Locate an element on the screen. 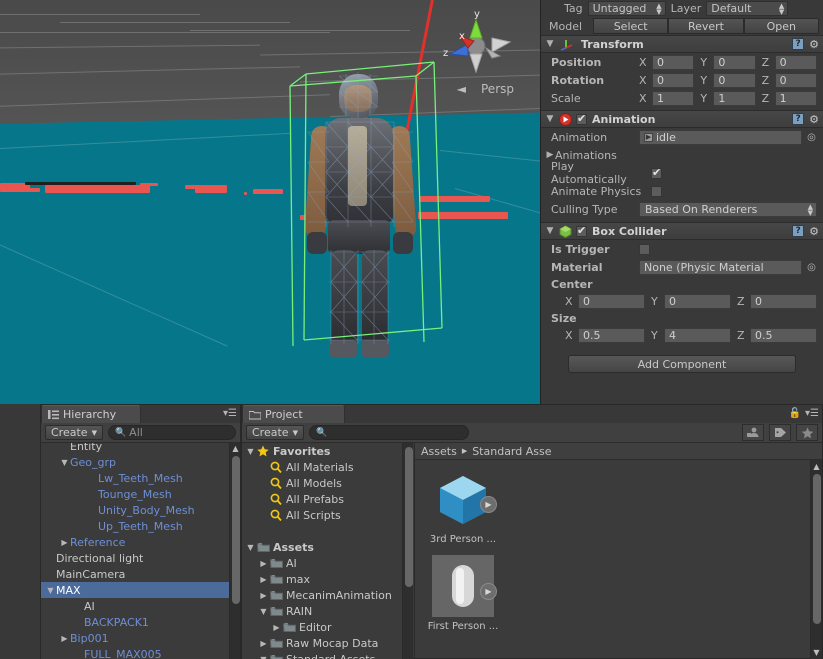 The height and width of the screenshot is (659, 823). position-z-field: 0 is located at coordinates (795, 62).